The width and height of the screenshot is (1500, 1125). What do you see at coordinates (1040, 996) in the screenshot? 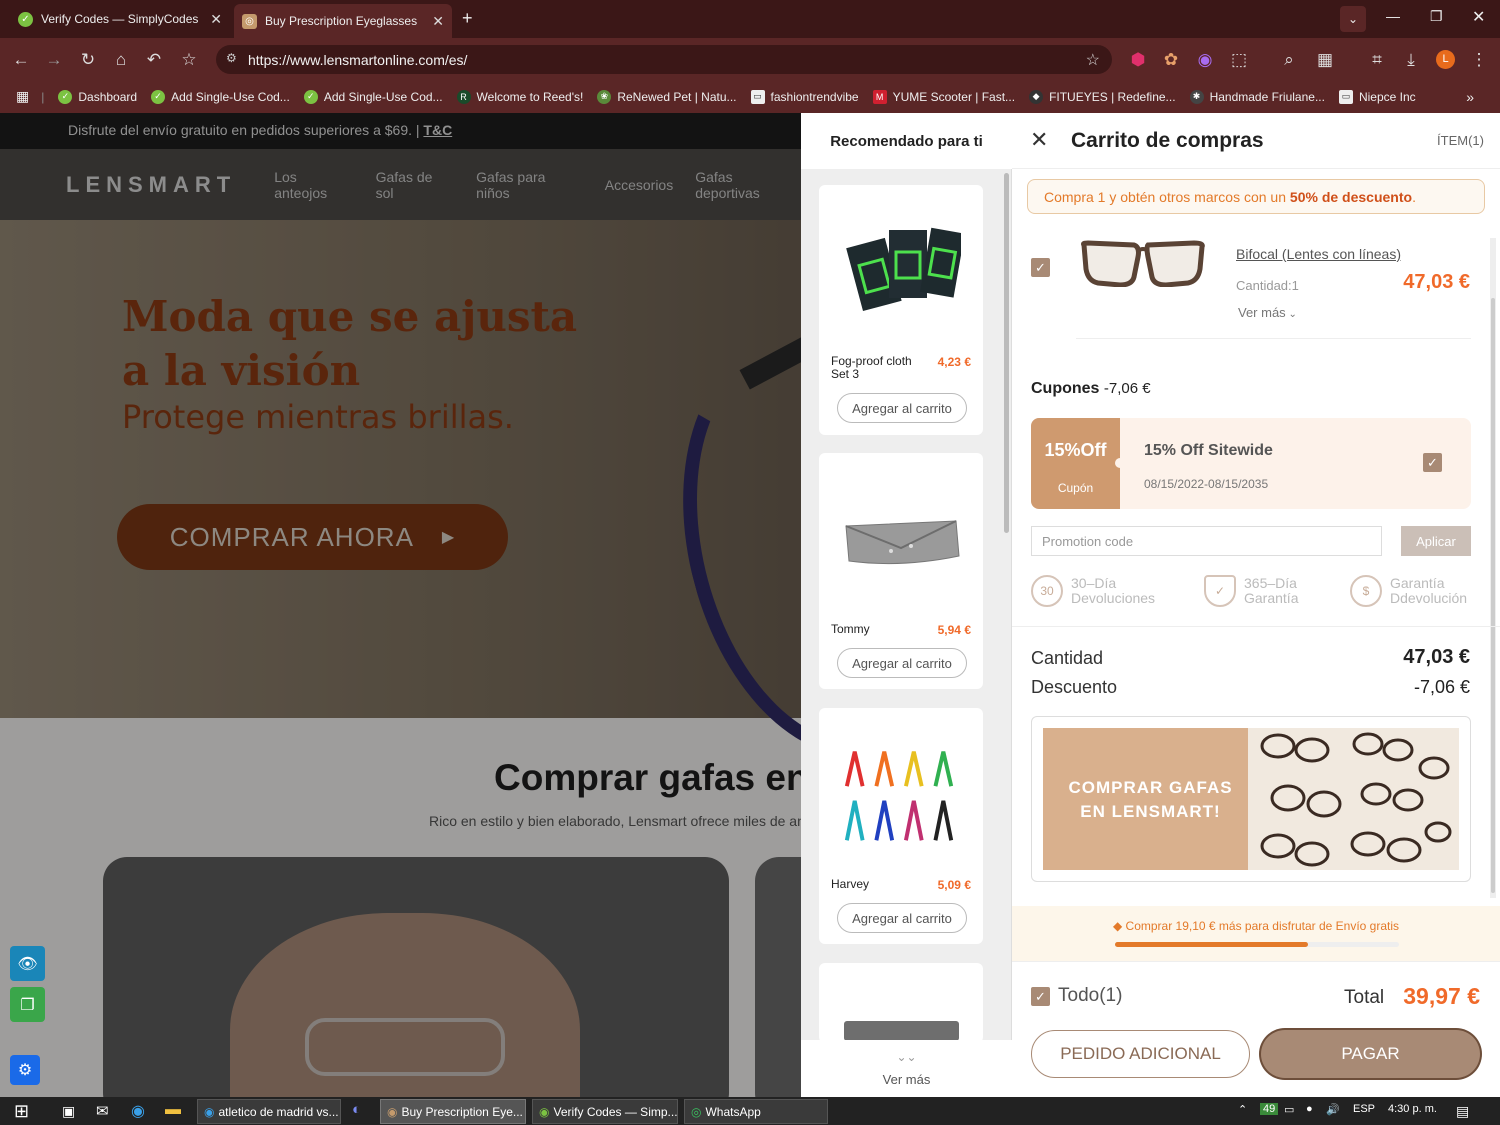
I see `select-all-checkbox: ✓` at bounding box center [1040, 996].